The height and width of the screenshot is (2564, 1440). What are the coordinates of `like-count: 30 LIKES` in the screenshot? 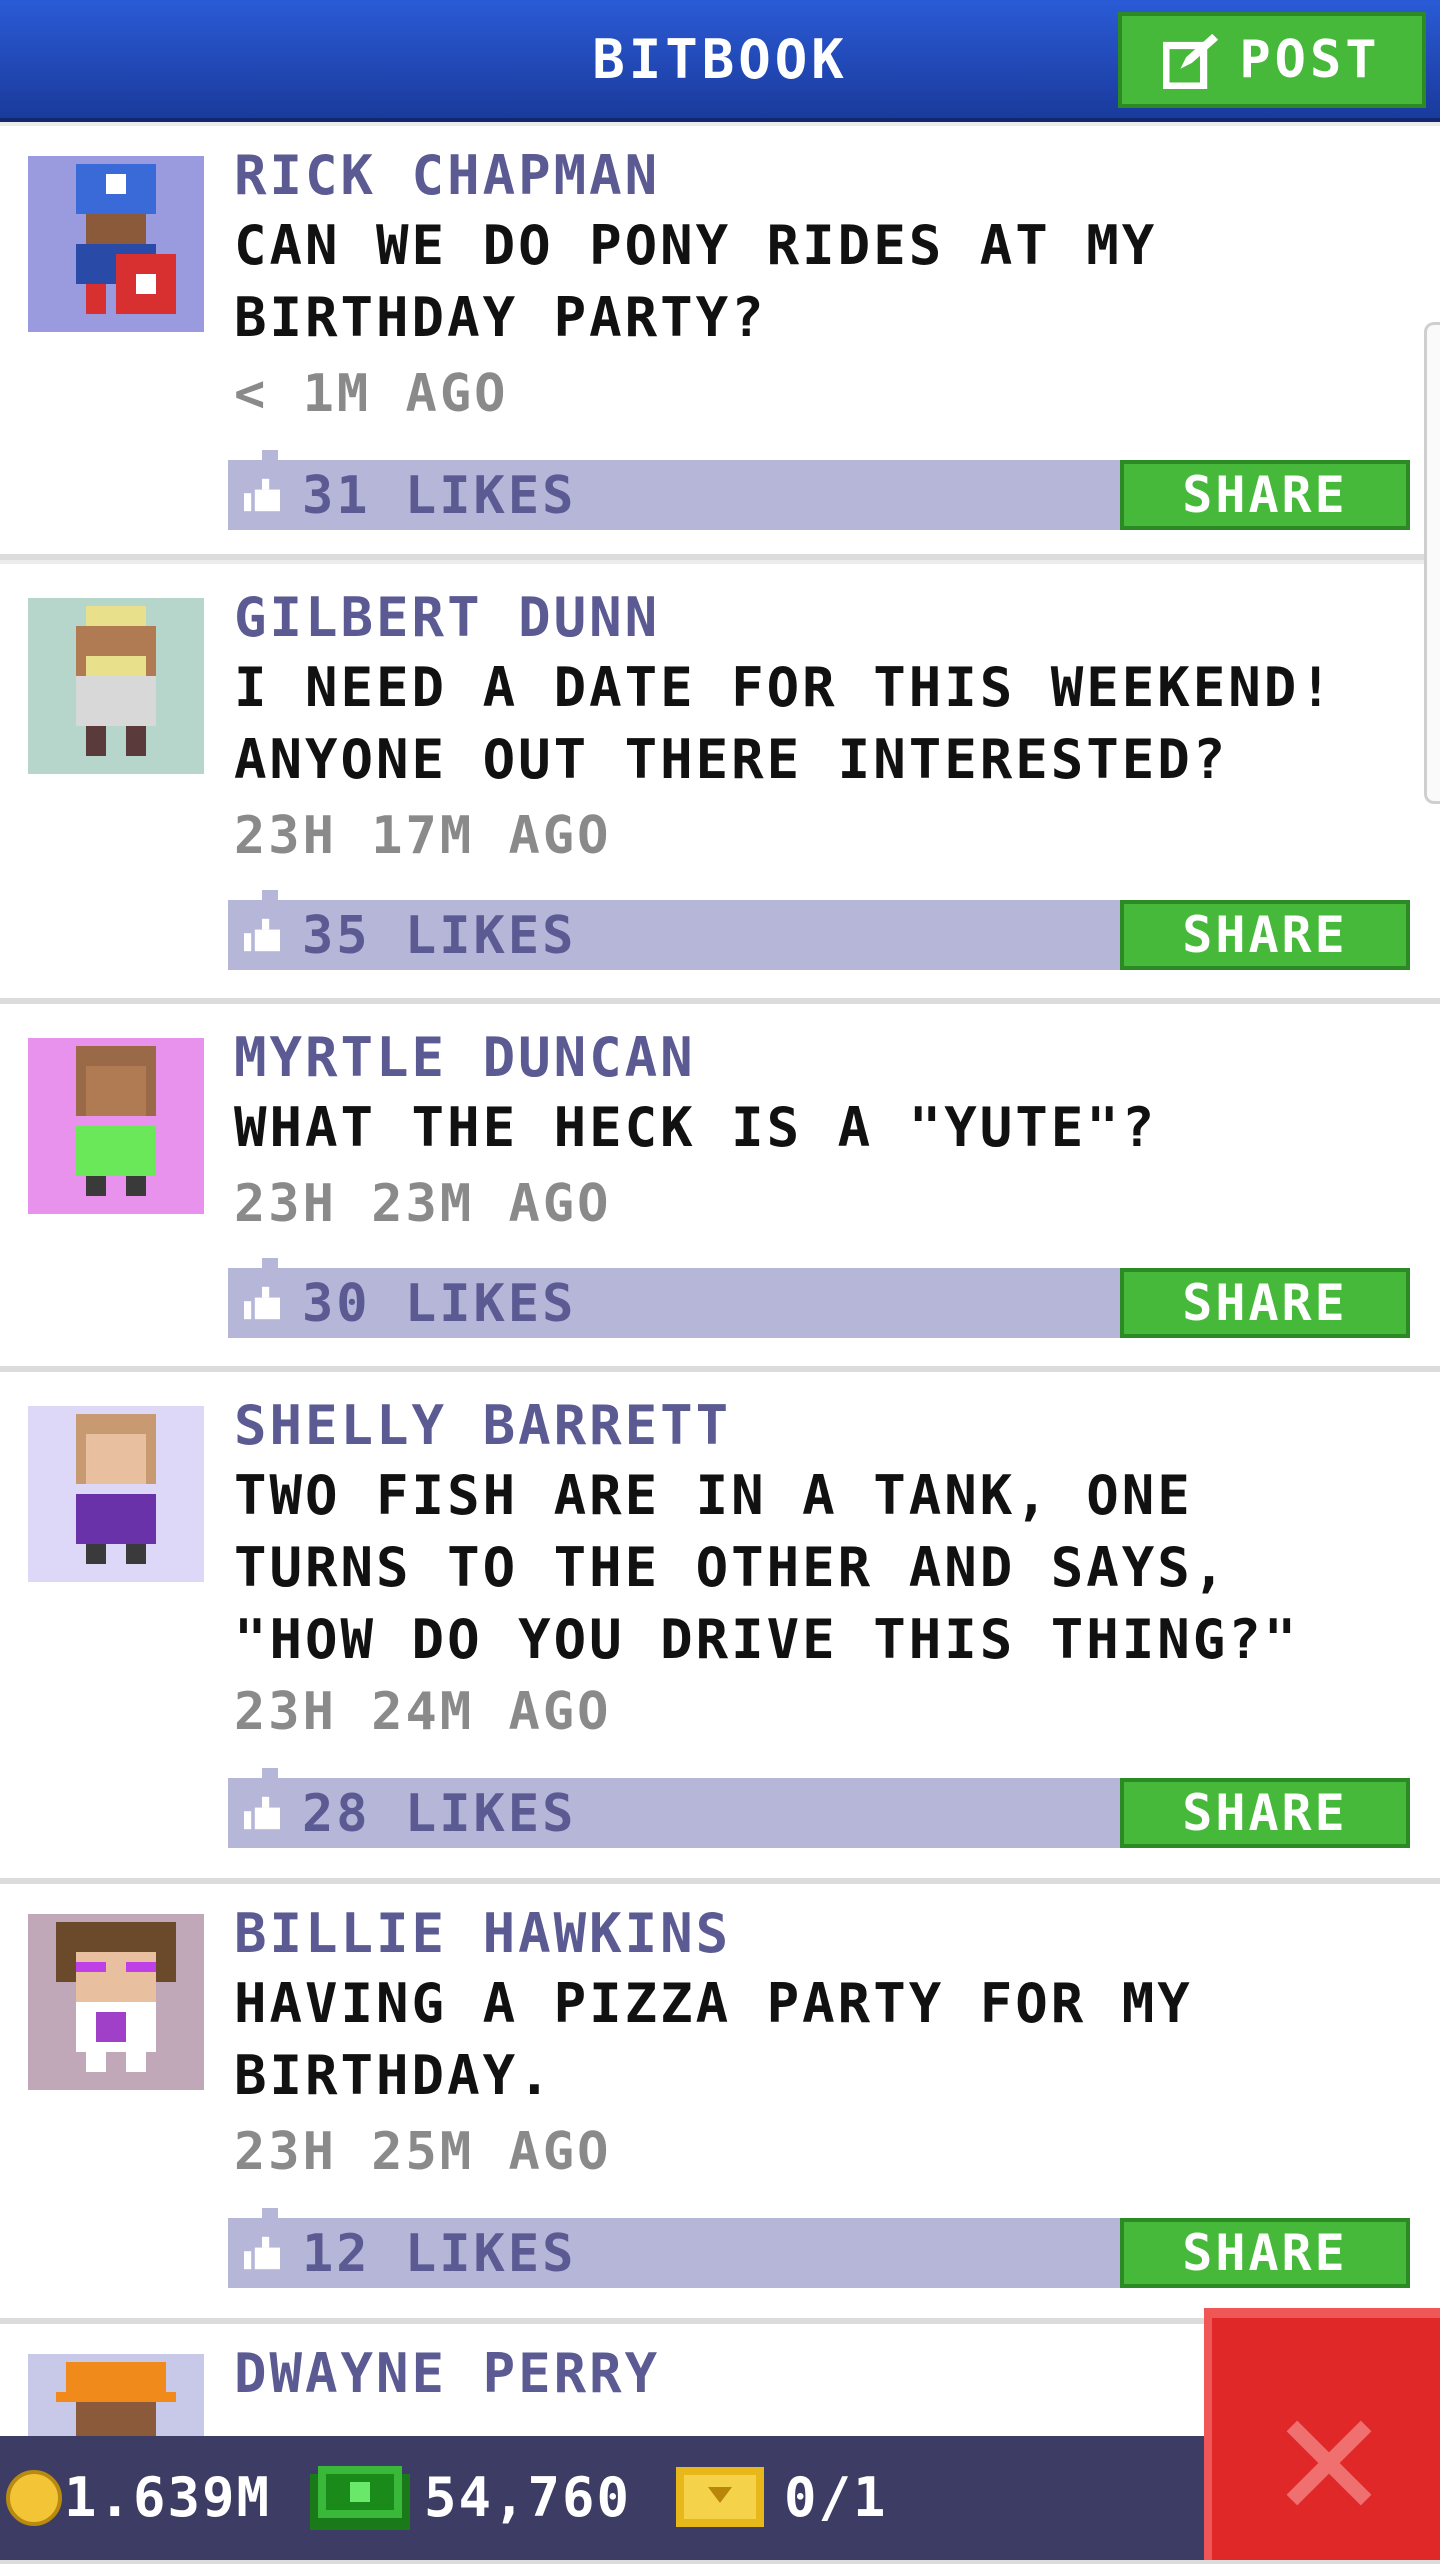 It's located at (439, 1304).